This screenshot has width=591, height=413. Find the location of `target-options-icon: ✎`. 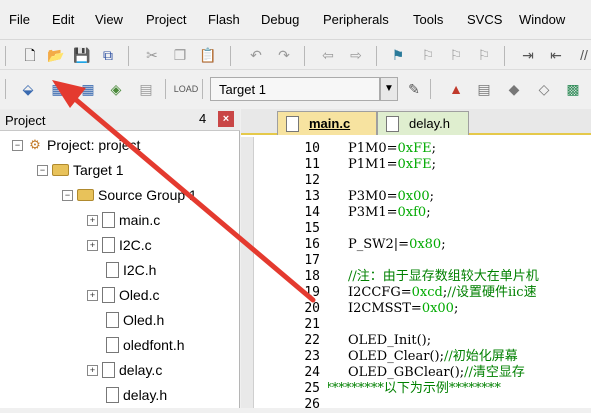

target-options-icon: ✎ is located at coordinates (414, 89).